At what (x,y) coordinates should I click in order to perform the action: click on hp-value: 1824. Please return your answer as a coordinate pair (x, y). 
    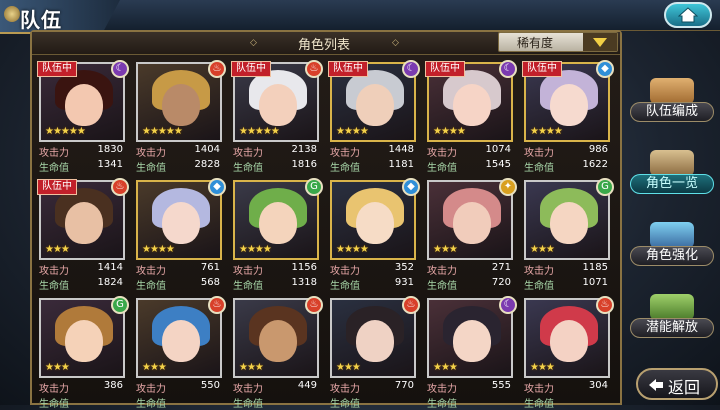
    Looking at the image, I should click on (110, 282).